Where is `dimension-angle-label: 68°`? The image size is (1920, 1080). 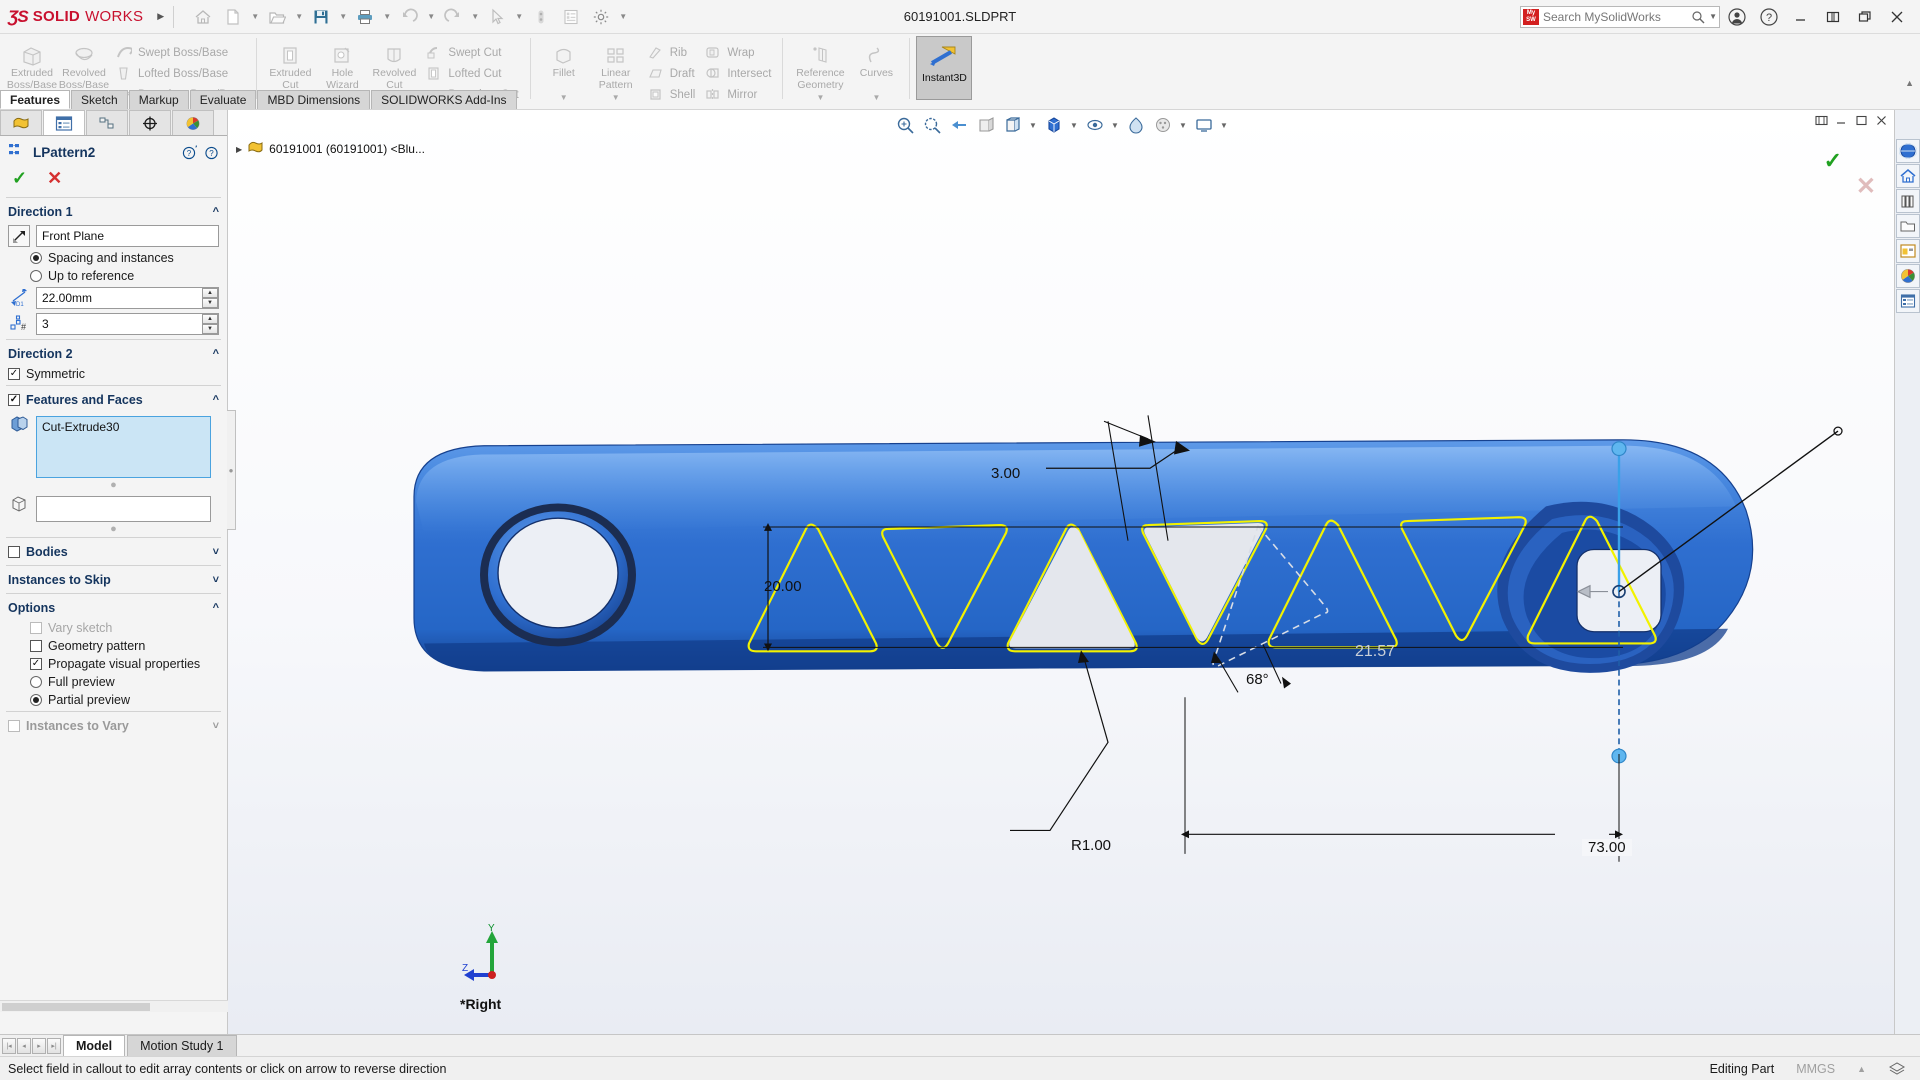
dimension-angle-label: 68° is located at coordinates (1257, 679).